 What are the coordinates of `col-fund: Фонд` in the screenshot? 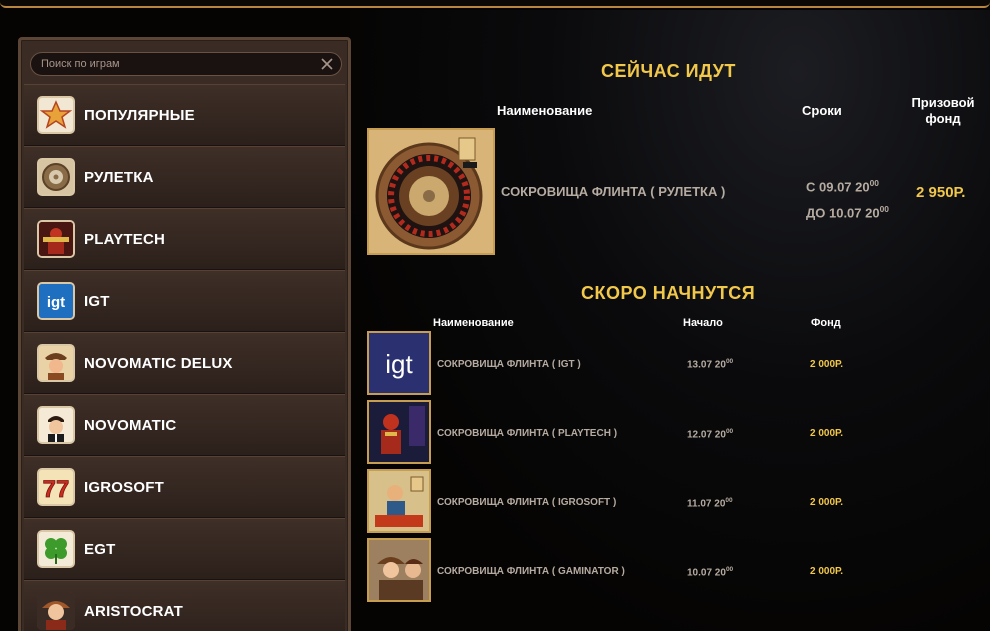 It's located at (826, 323).